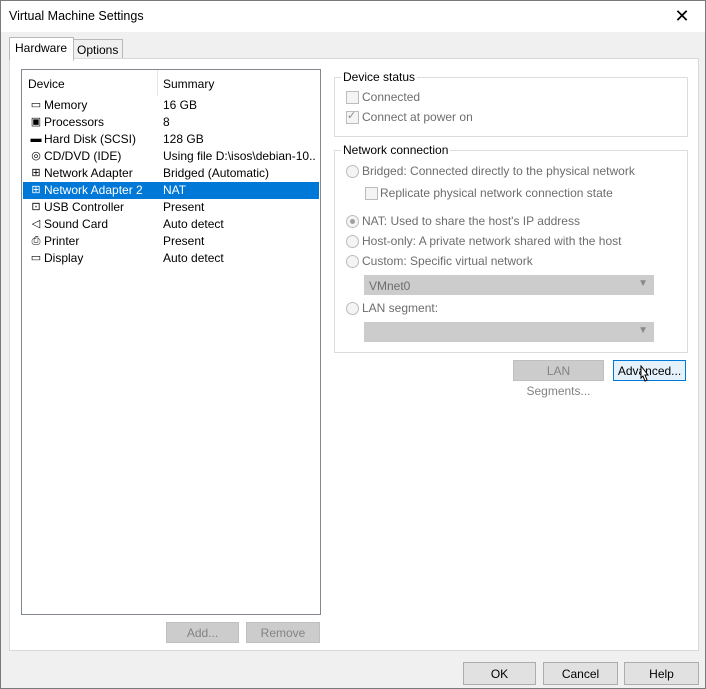 This screenshot has width=706, height=689. What do you see at coordinates (36, 156) in the screenshot?
I see `cd-dvd-icon: ◎` at bounding box center [36, 156].